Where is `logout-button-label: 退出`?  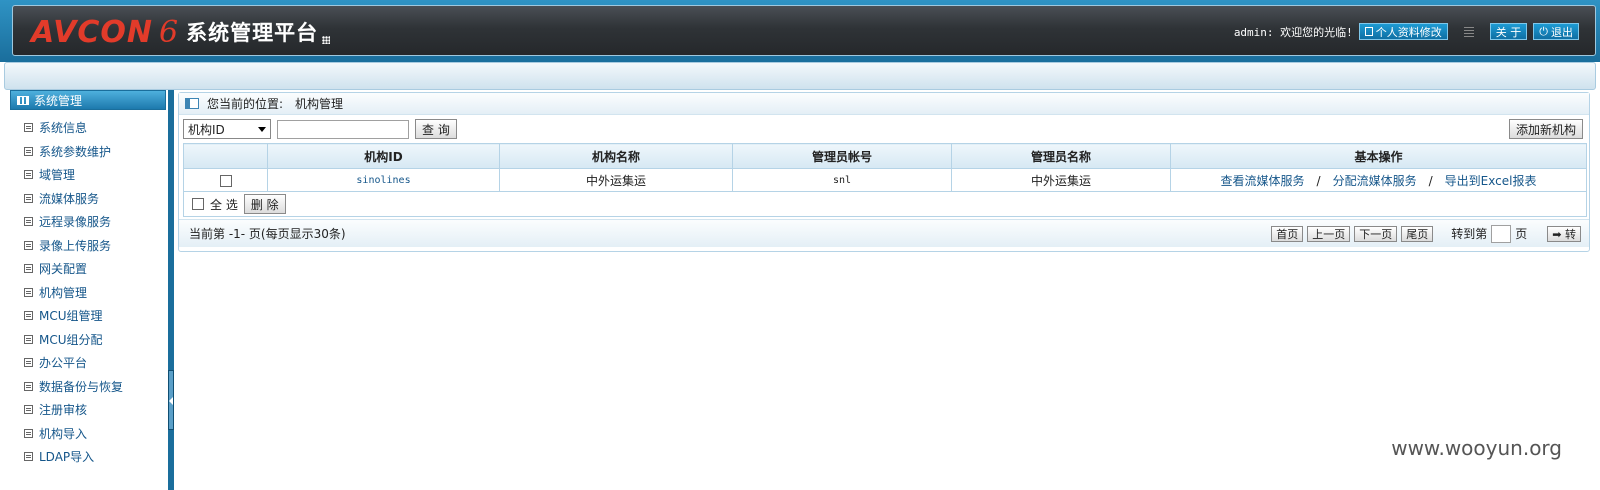 logout-button-label: 退出 is located at coordinates (1562, 32).